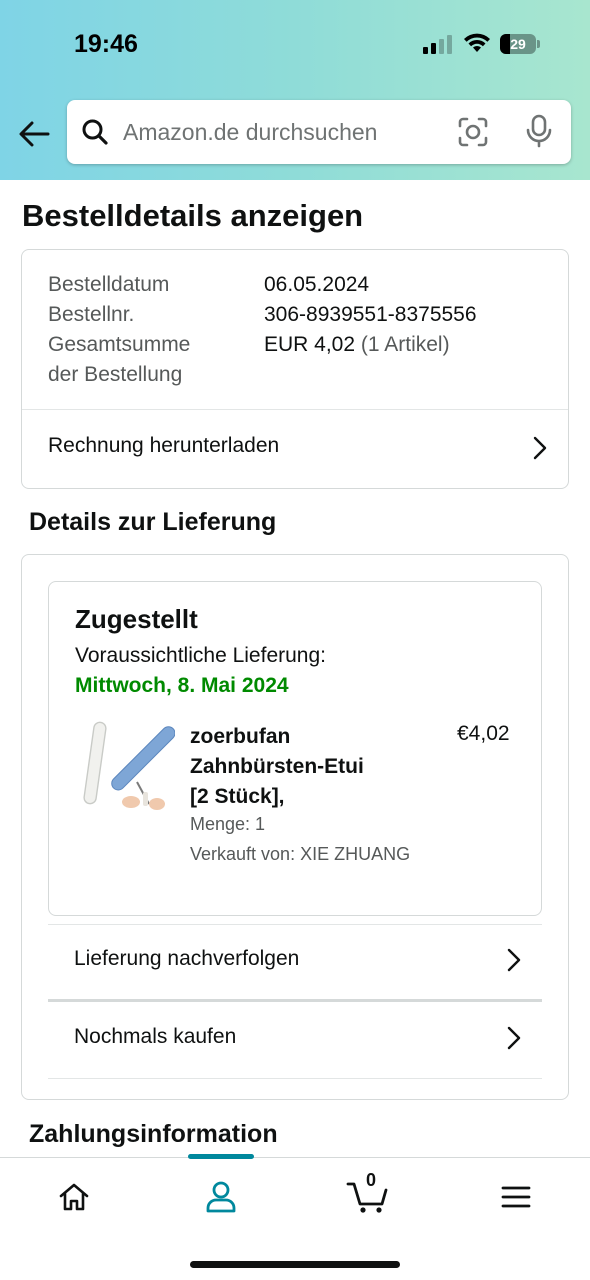 Image resolution: width=590 pixels, height=1280 pixels. I want to click on order-number-label: Bestellnr., so click(91, 314).